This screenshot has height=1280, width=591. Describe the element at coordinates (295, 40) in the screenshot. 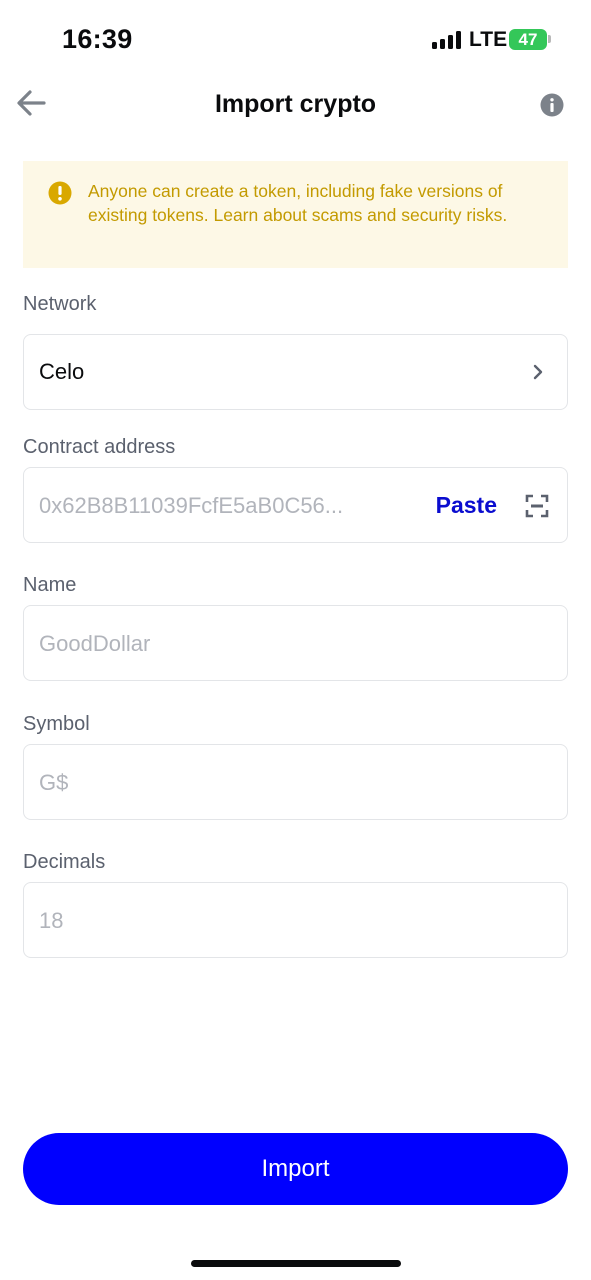

I see `status-bar: 16:39 LTE 47` at that location.